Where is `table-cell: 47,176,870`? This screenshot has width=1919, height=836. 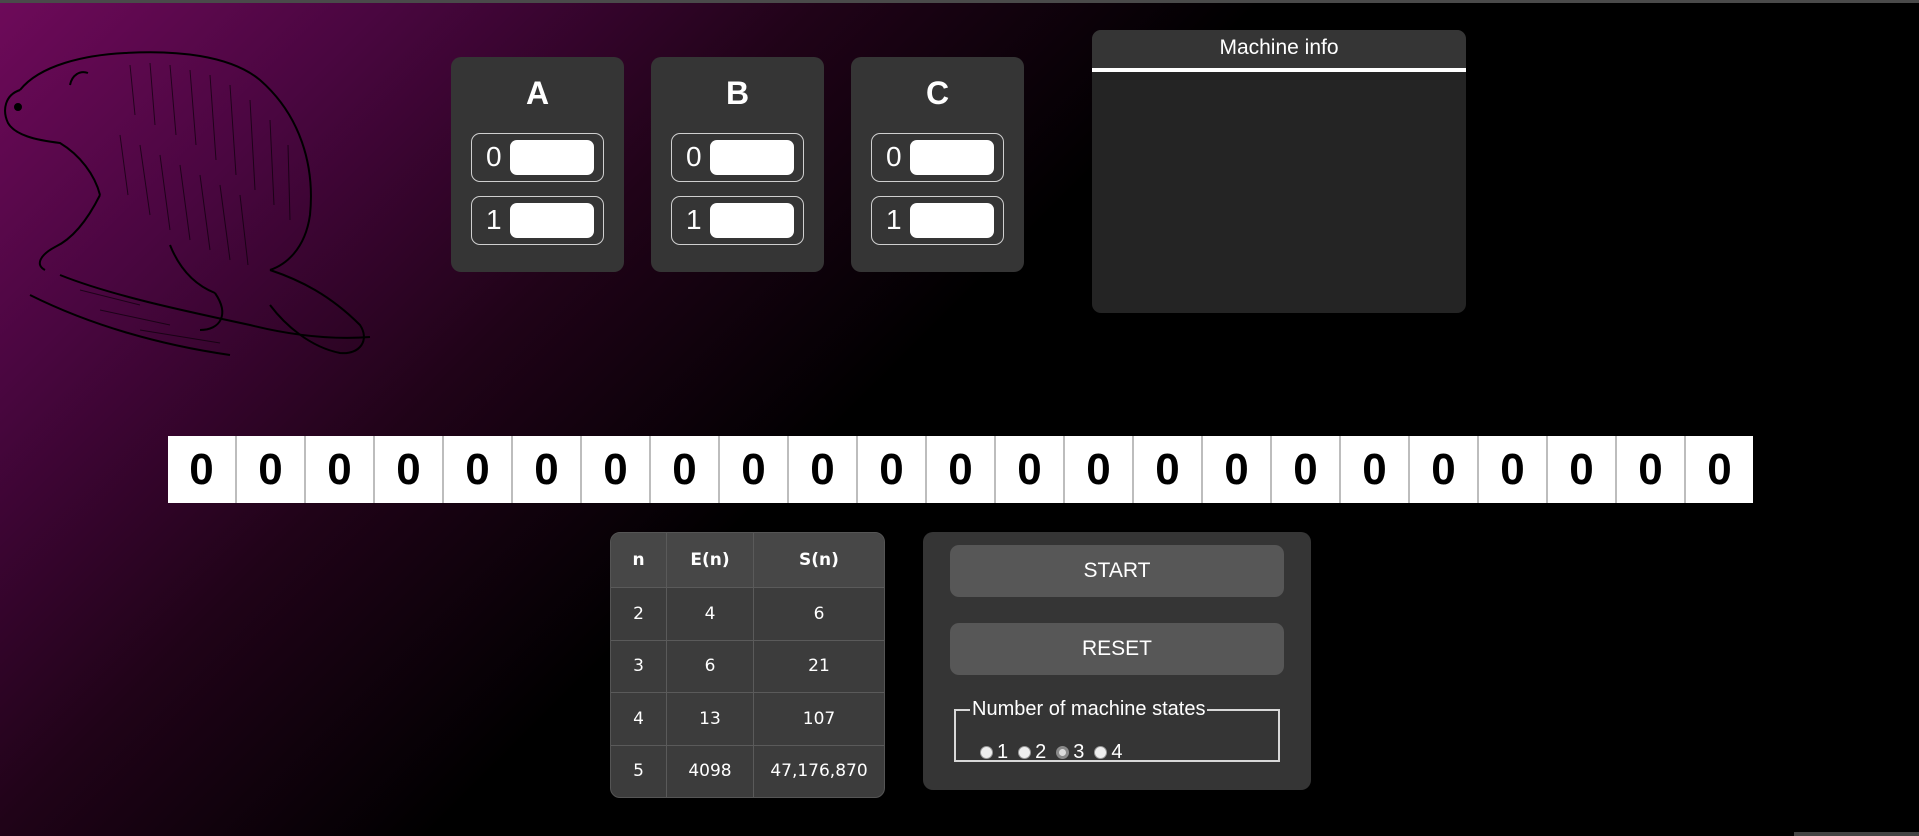 table-cell: 47,176,870 is located at coordinates (819, 771).